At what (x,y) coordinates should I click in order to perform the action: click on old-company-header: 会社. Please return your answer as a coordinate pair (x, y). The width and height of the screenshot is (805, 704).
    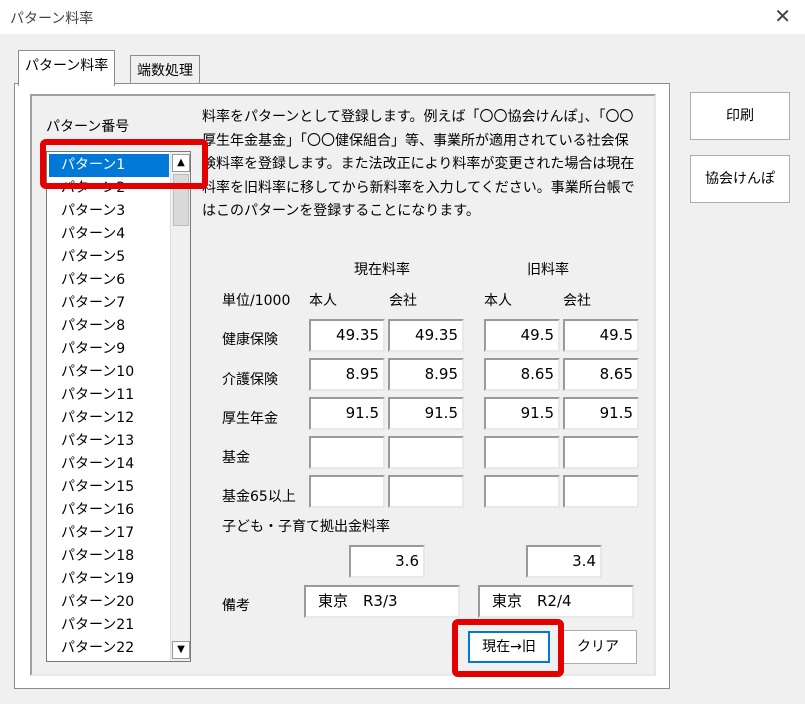
    Looking at the image, I should click on (577, 301).